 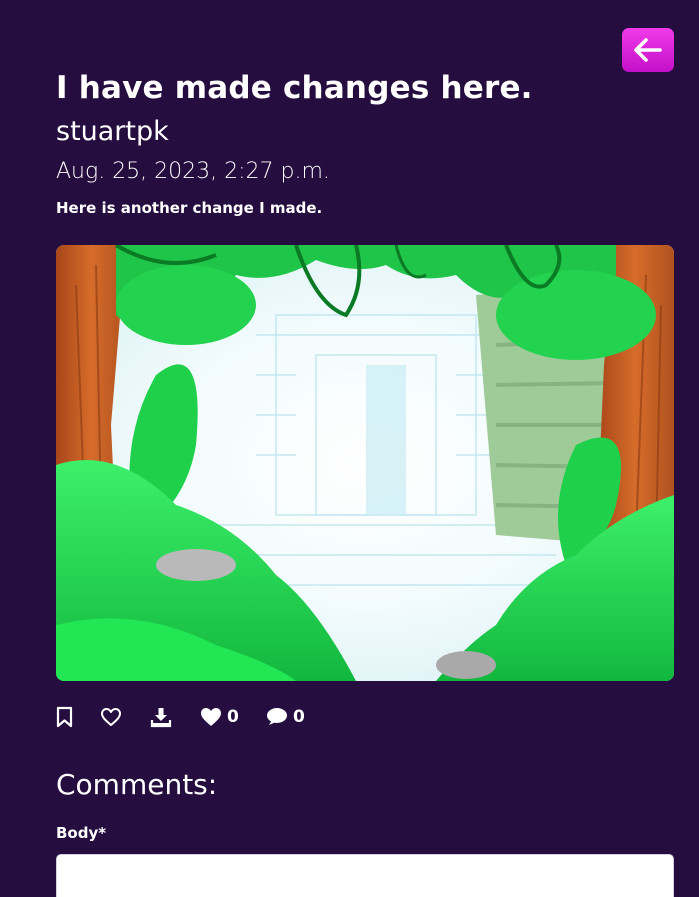 I want to click on body-field-label: Body*, so click(x=81, y=833).